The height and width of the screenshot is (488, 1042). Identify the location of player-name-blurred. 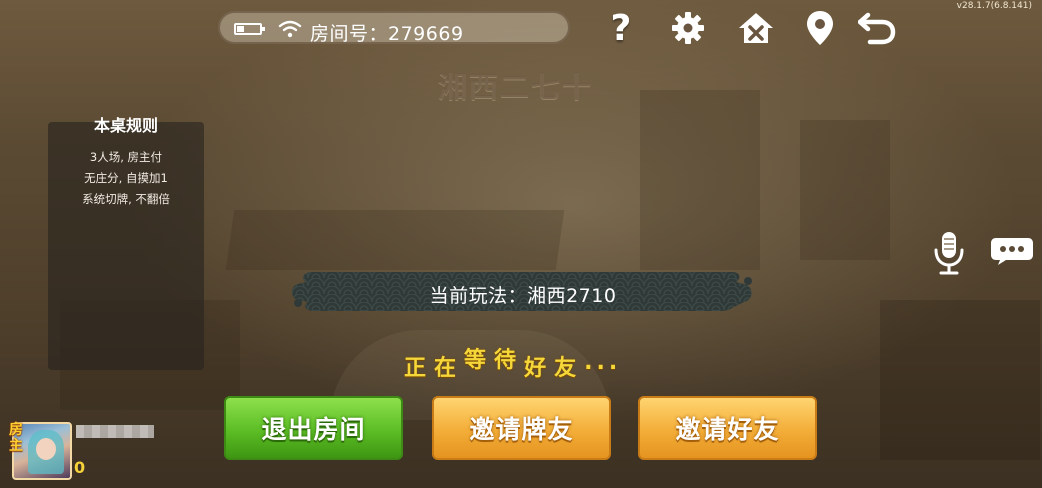
(115, 431).